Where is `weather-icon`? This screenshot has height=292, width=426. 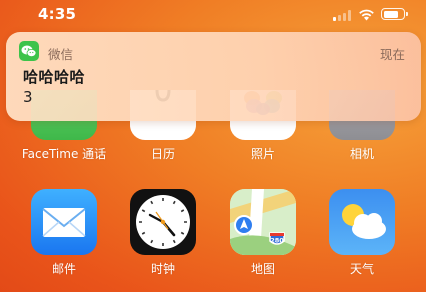 weather-icon is located at coordinates (362, 222).